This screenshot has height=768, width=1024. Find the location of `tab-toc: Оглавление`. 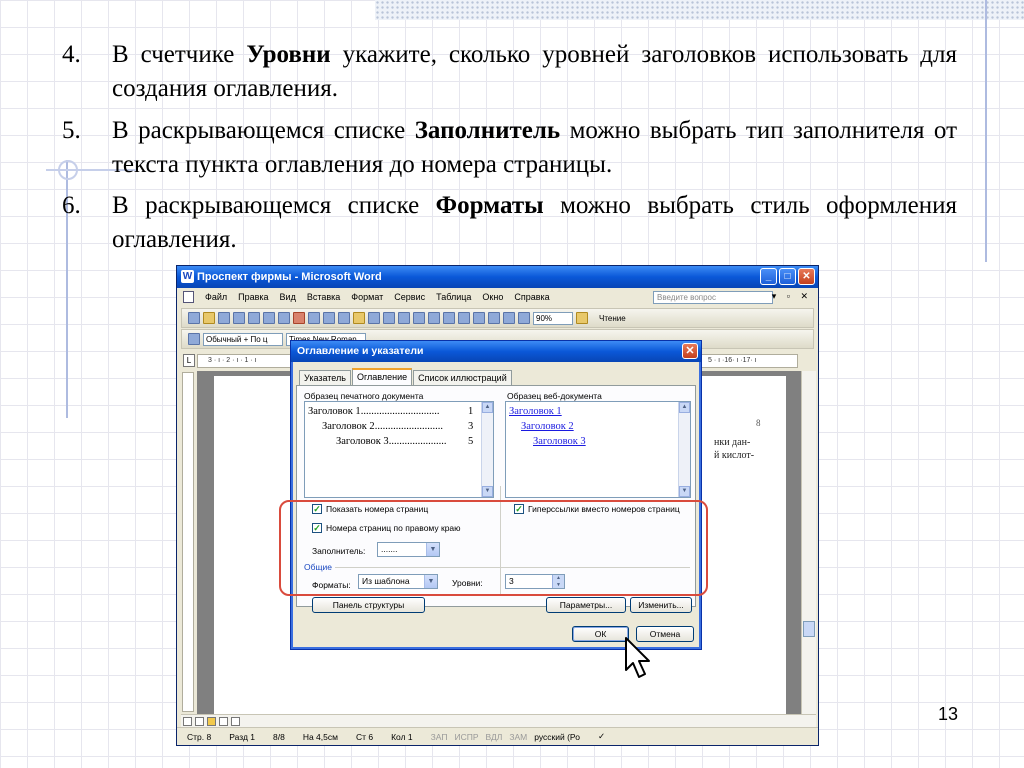

tab-toc: Оглавление is located at coordinates (382, 376).